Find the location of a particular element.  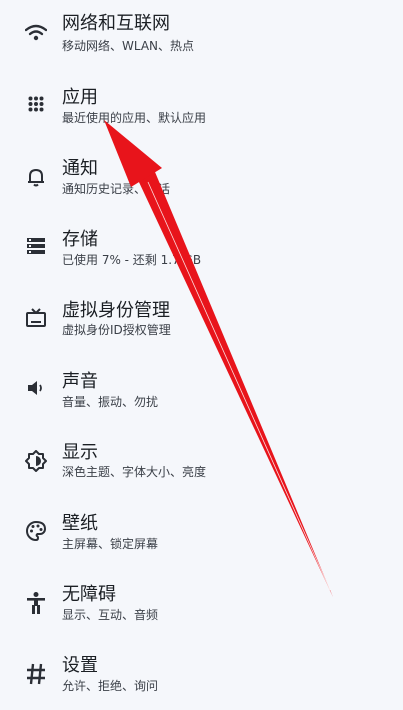

storage-icon is located at coordinates (36, 246).